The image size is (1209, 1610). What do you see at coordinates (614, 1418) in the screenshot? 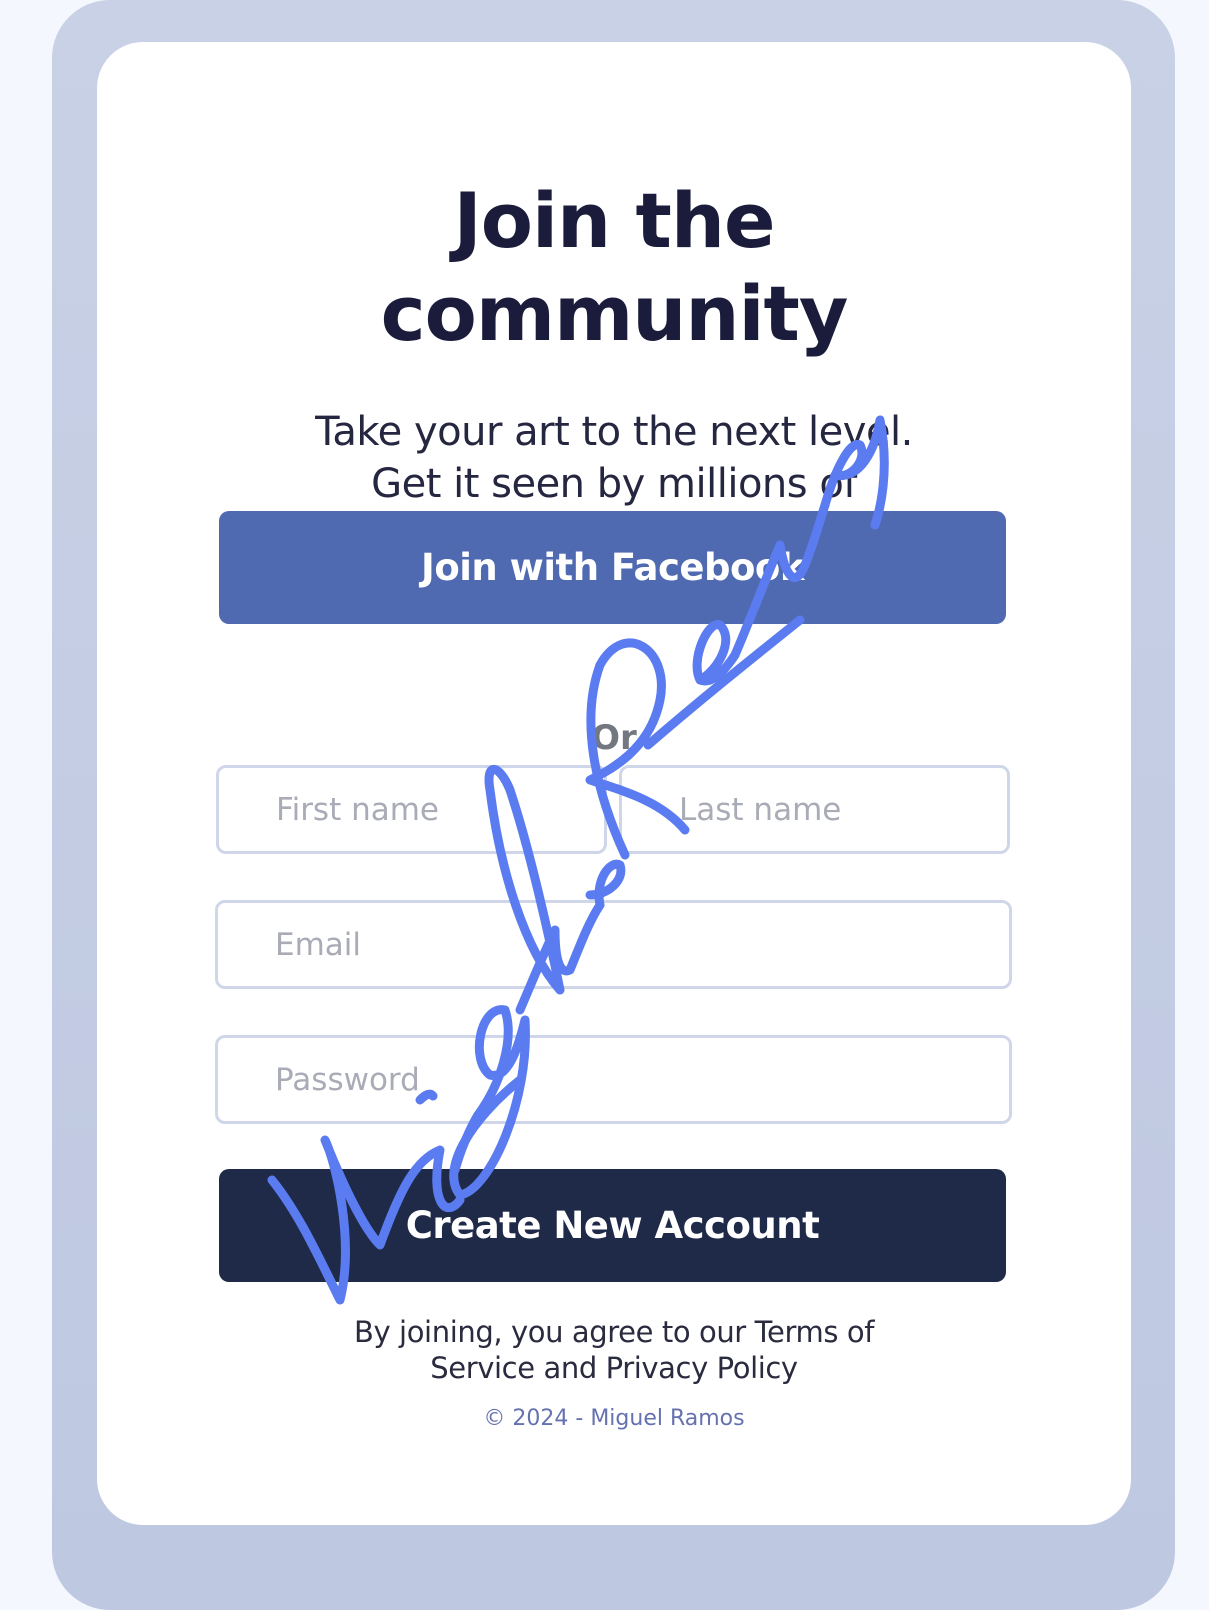
I see `copyright-text: © 2024 - Miguel Ramos` at bounding box center [614, 1418].